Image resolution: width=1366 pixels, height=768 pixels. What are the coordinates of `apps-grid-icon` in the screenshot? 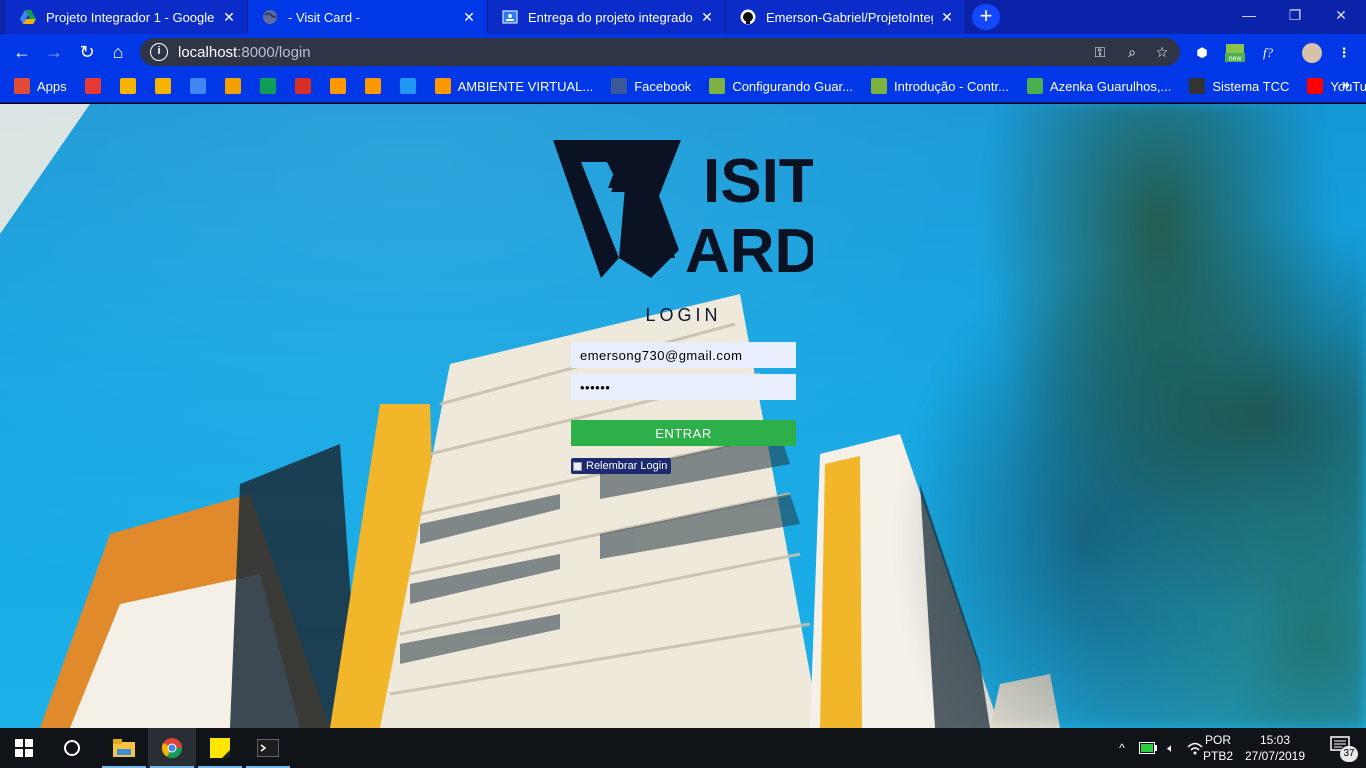 It's located at (22, 86).